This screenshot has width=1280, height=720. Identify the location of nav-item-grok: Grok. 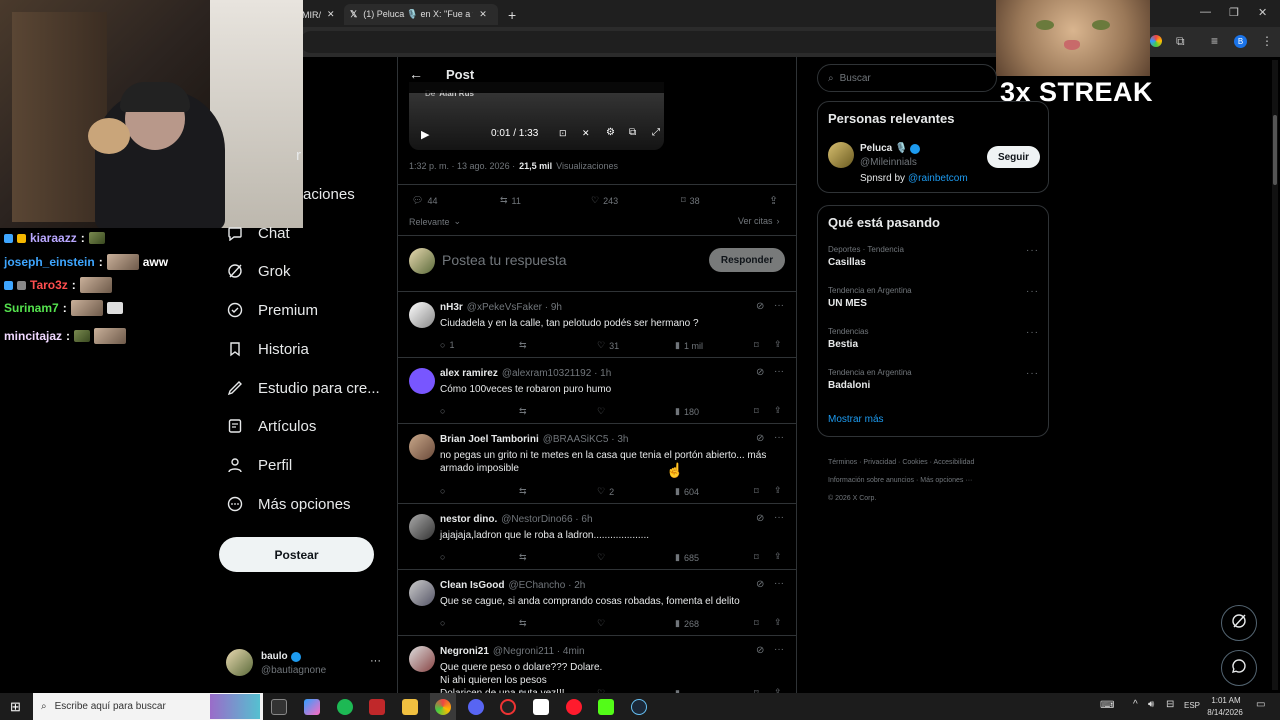
(258, 271).